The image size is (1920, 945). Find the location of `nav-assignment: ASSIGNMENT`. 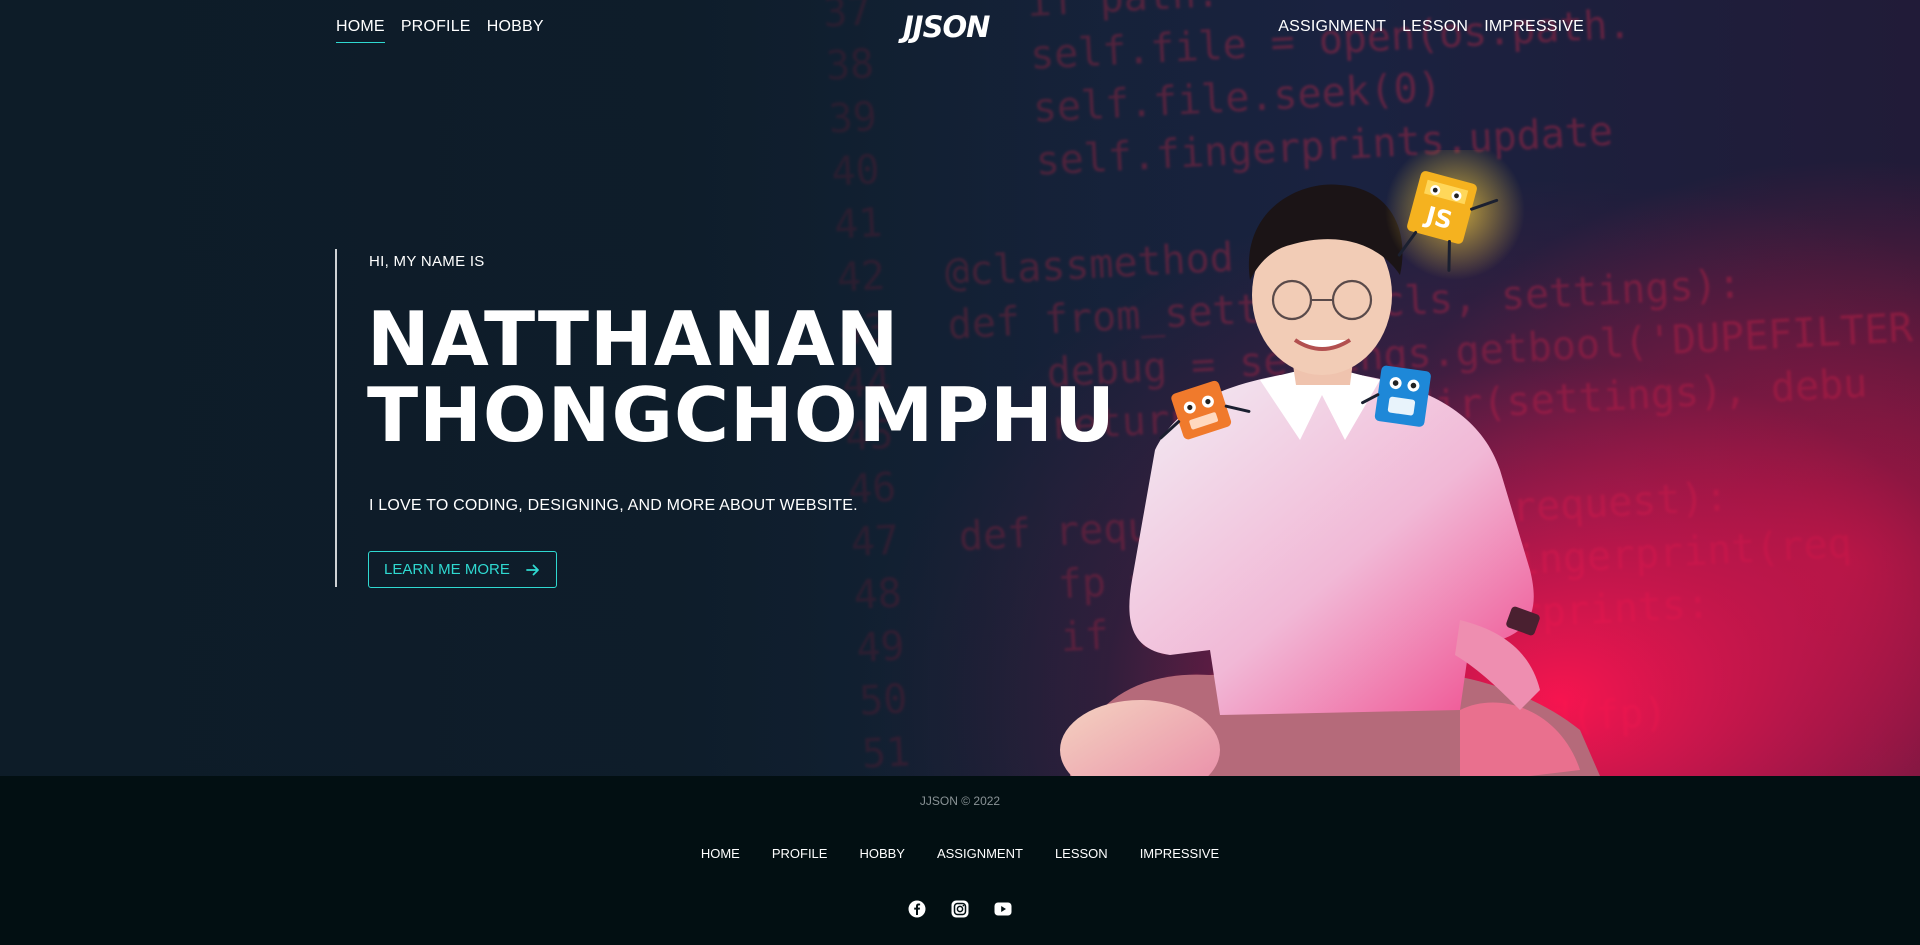

nav-assignment: ASSIGNMENT is located at coordinates (1332, 30).